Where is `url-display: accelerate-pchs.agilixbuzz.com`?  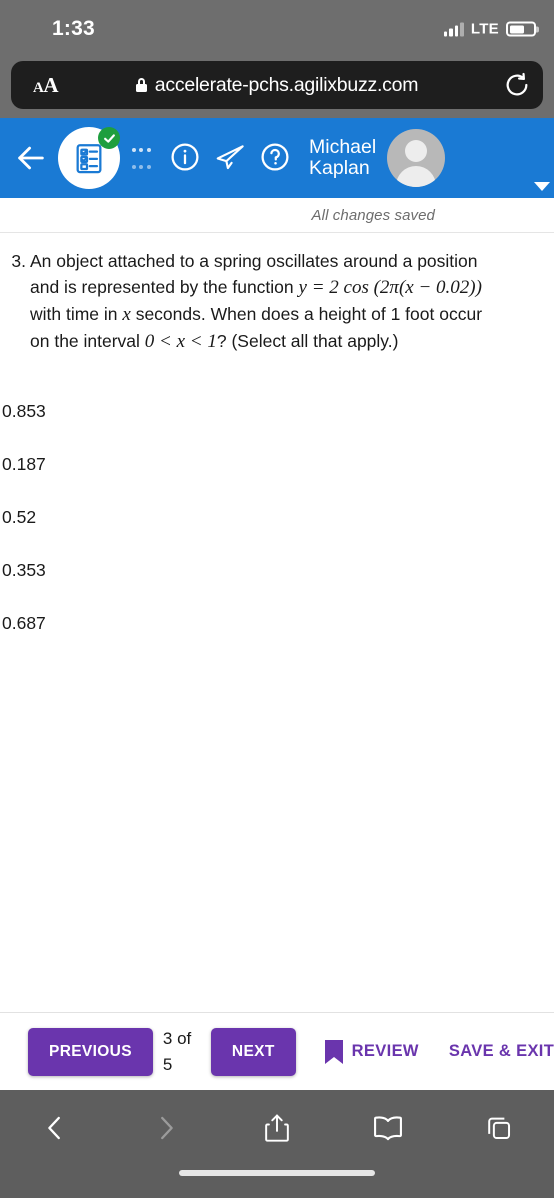 url-display: accelerate-pchs.agilixbuzz.com is located at coordinates (277, 85).